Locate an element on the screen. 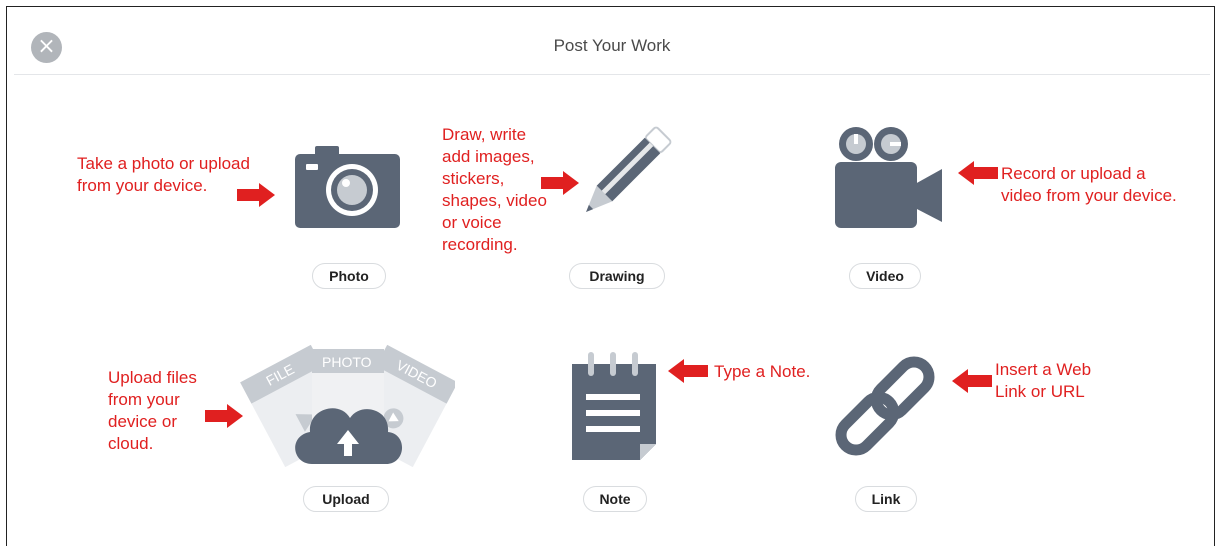 This screenshot has height=546, width=1223. photo-card-label: PHOTO is located at coordinates (347, 362).